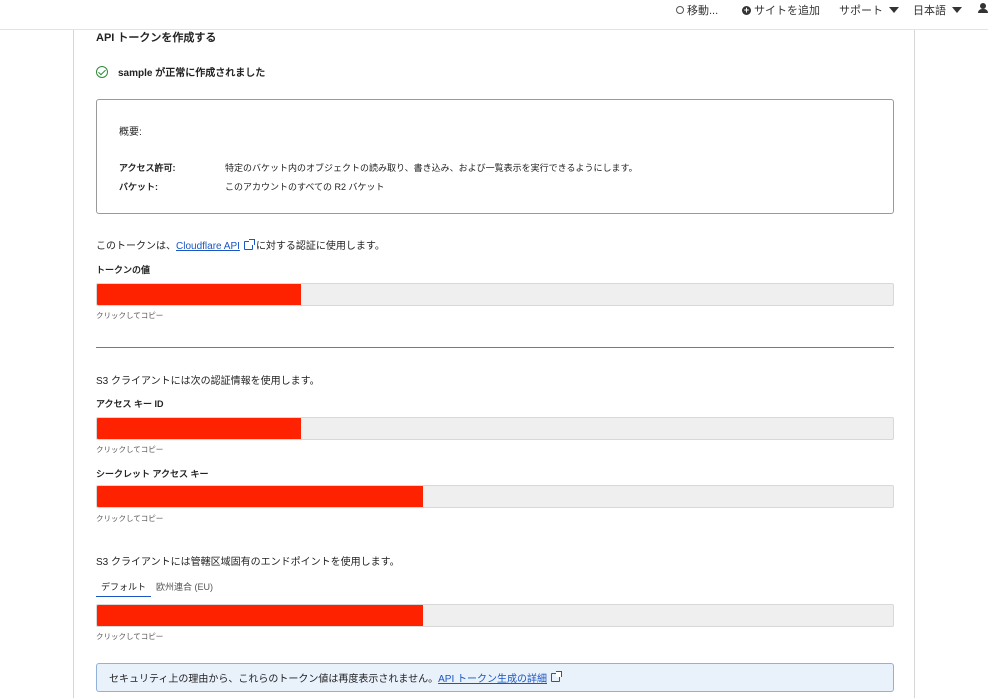  I want to click on token-description: このトークンは、Cloudflare API に対する認証に使用します。, so click(240, 244).